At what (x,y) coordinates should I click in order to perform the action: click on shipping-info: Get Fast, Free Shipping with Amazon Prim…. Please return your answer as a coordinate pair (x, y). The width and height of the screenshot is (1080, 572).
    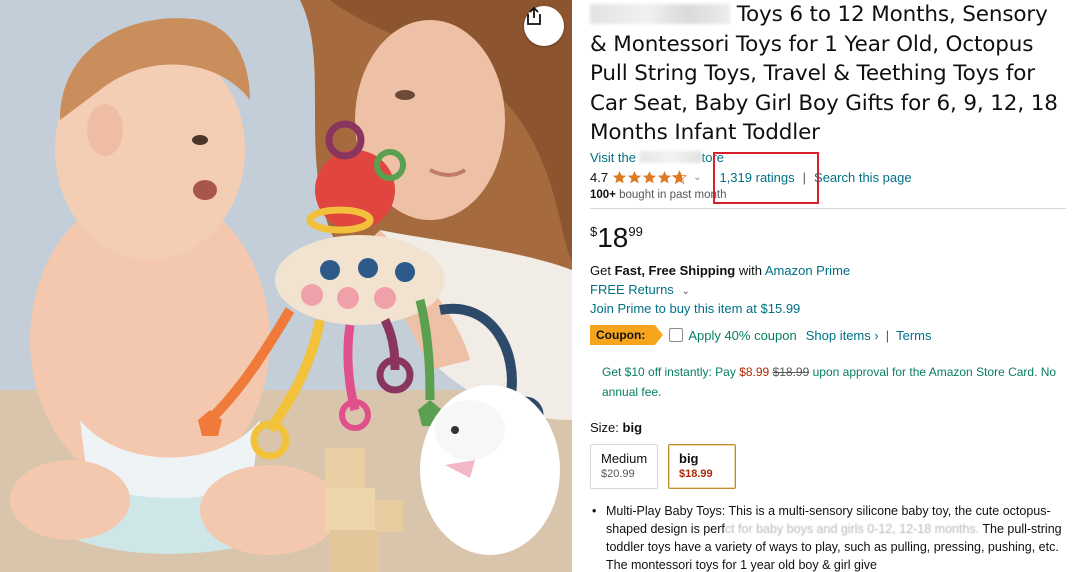
    Looking at the image, I should click on (720, 270).